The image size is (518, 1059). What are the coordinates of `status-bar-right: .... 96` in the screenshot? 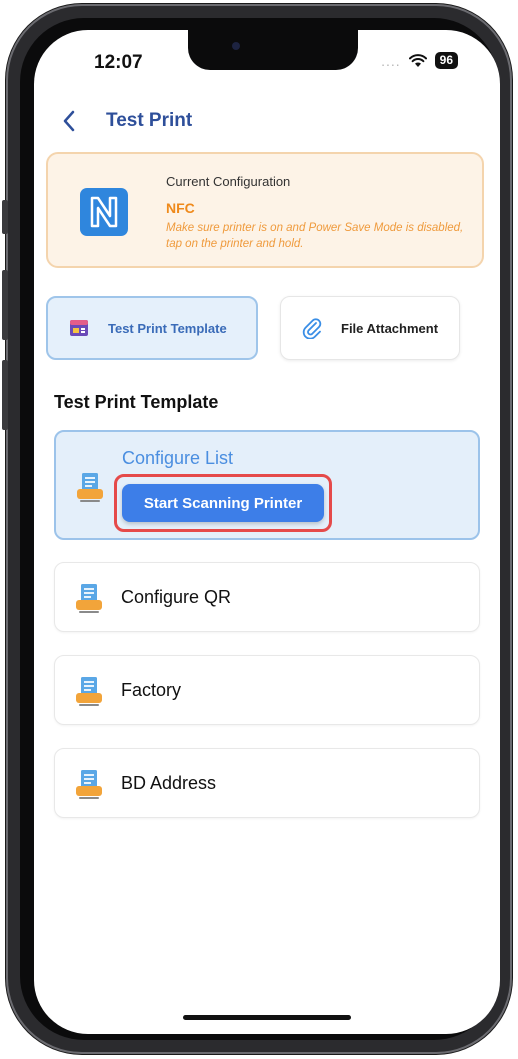 It's located at (419, 60).